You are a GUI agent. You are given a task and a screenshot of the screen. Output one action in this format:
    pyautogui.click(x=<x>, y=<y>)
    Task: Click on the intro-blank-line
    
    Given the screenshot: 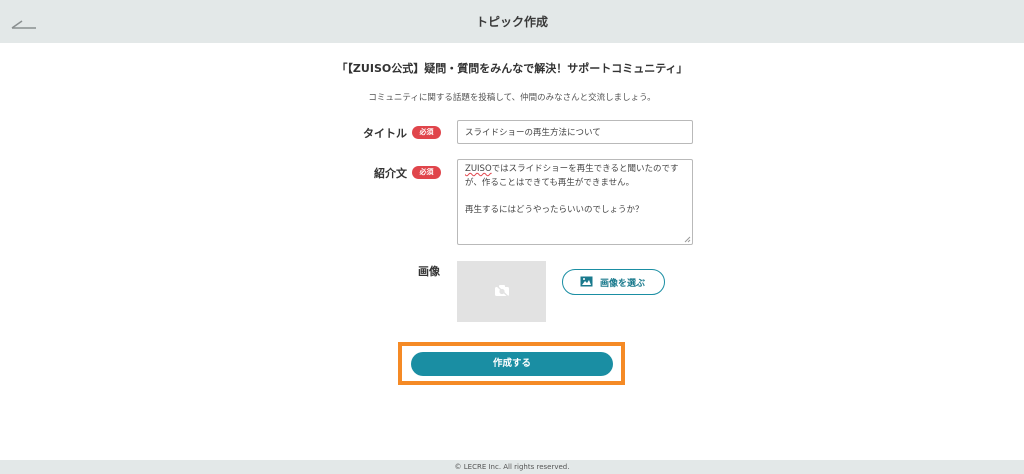 What is the action you would take?
    pyautogui.click(x=575, y=197)
    